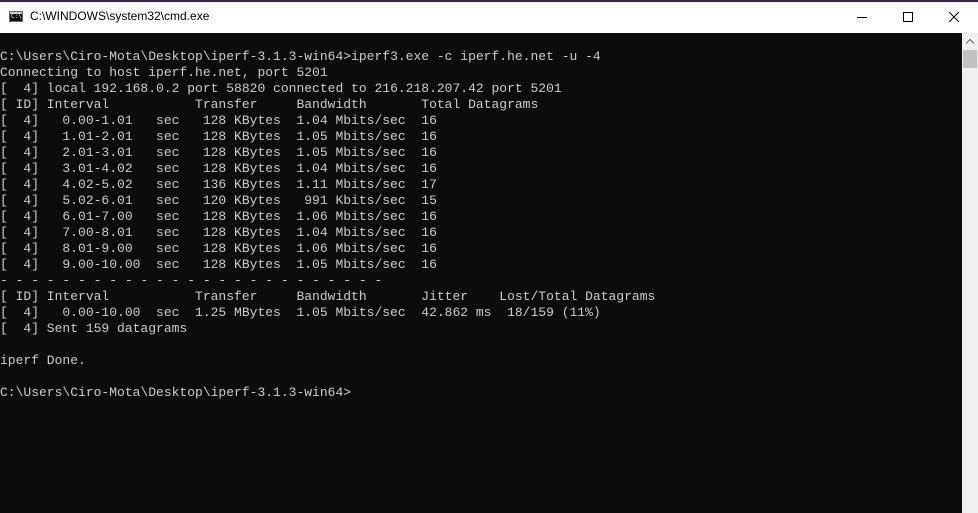  What do you see at coordinates (94, 328) in the screenshot?
I see `console-line: [ 4] Sent 159 datagrams` at bounding box center [94, 328].